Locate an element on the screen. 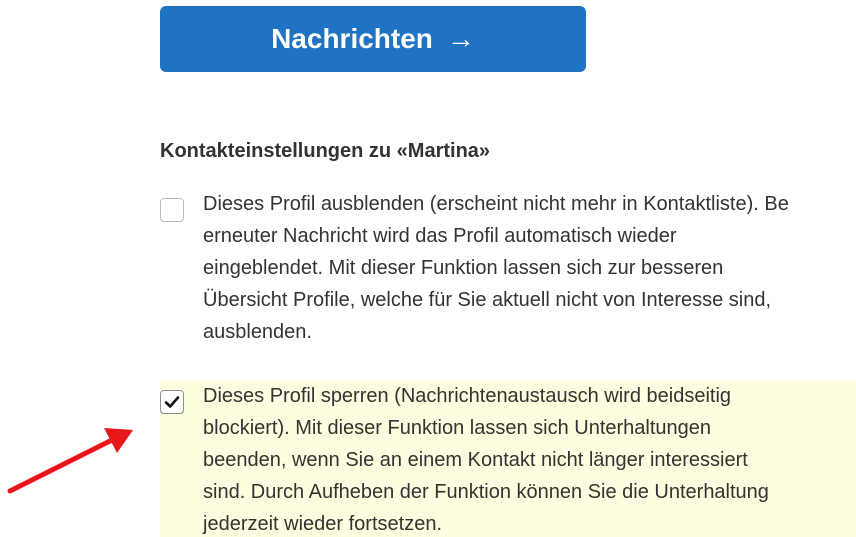  messages-button-label: Nachrichten is located at coordinates (352, 38).